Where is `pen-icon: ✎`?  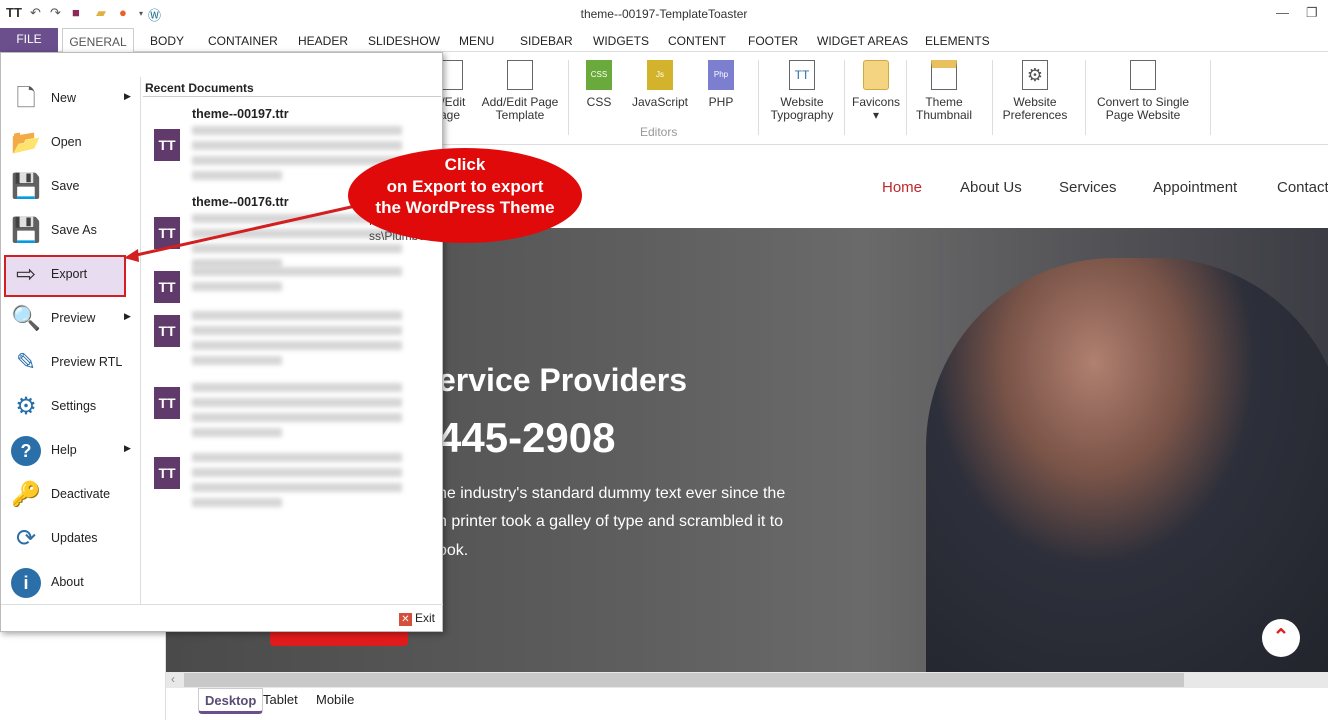
pen-icon: ✎ is located at coordinates (26, 362).